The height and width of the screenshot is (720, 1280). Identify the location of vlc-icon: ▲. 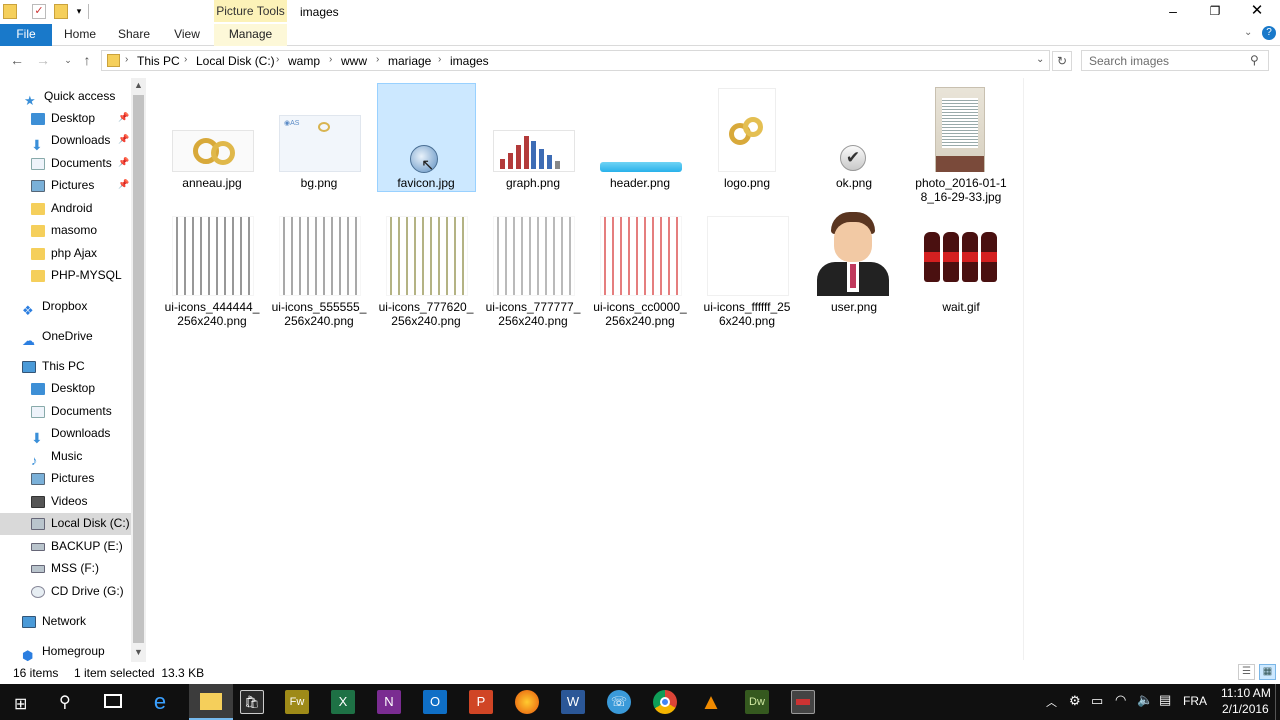
(711, 702).